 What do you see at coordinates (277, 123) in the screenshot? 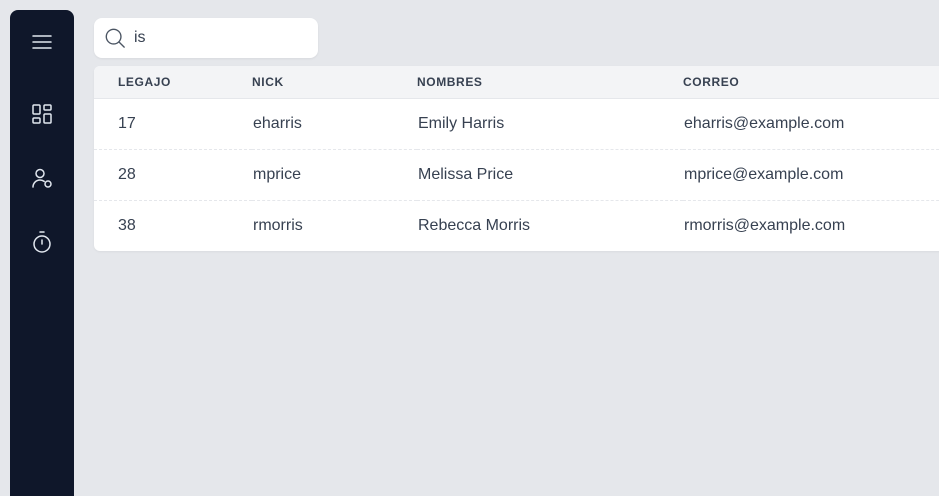
I see `cell-nick: eharris` at bounding box center [277, 123].